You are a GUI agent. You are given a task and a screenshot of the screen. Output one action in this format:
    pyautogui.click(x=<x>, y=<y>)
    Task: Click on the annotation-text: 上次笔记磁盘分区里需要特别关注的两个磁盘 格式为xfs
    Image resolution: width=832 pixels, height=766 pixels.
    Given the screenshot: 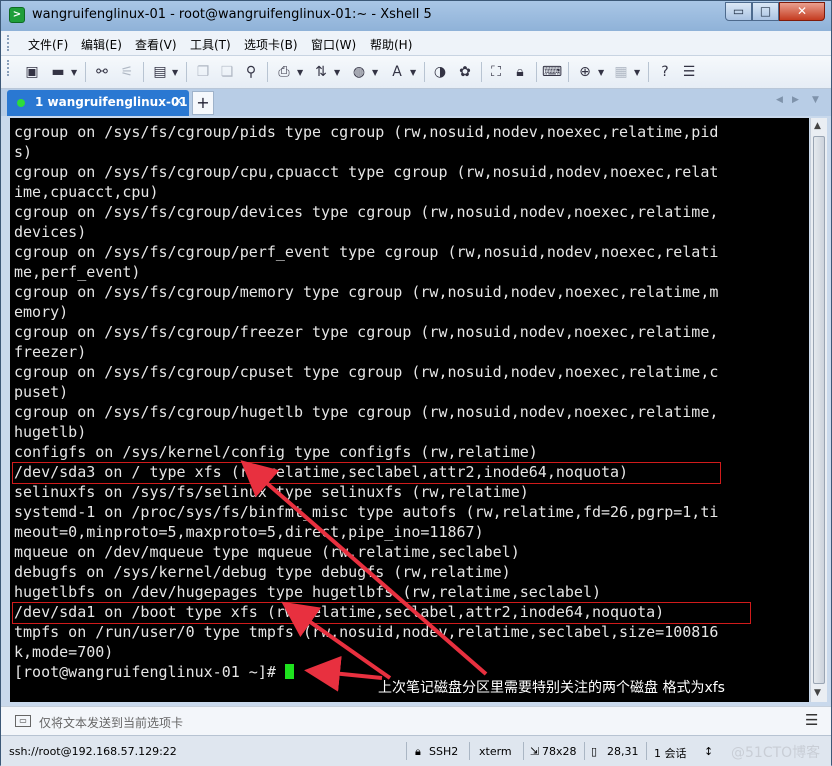 What is the action you would take?
    pyautogui.click(x=551, y=688)
    